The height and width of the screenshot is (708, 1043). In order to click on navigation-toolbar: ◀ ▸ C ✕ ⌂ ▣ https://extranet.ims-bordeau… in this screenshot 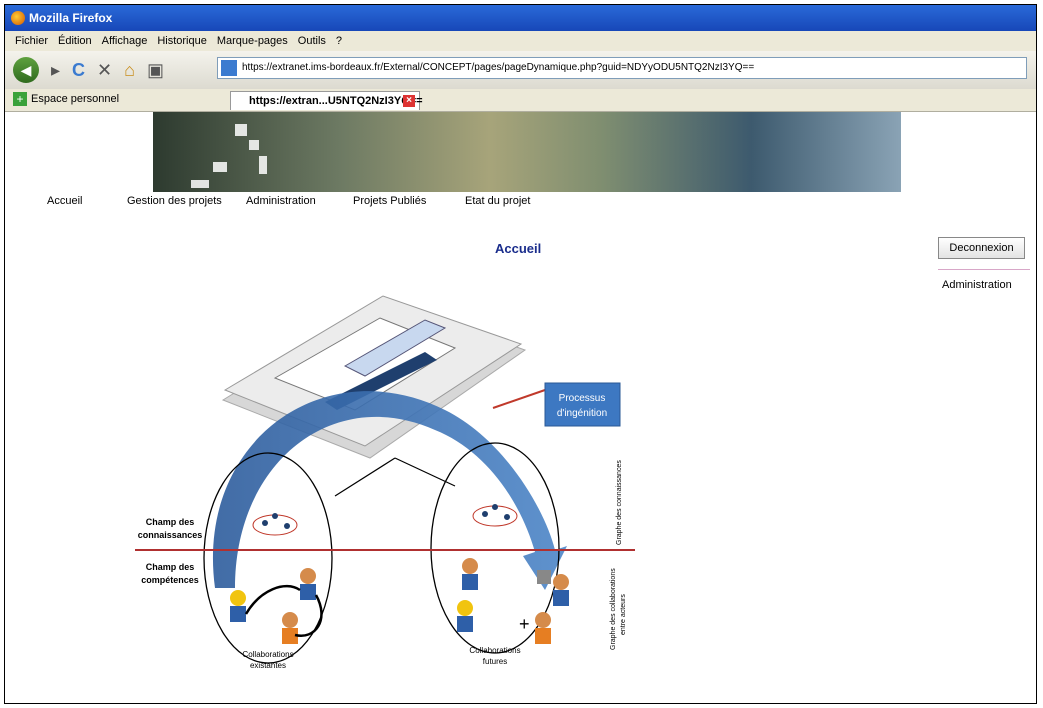, I will do `click(520, 70)`.